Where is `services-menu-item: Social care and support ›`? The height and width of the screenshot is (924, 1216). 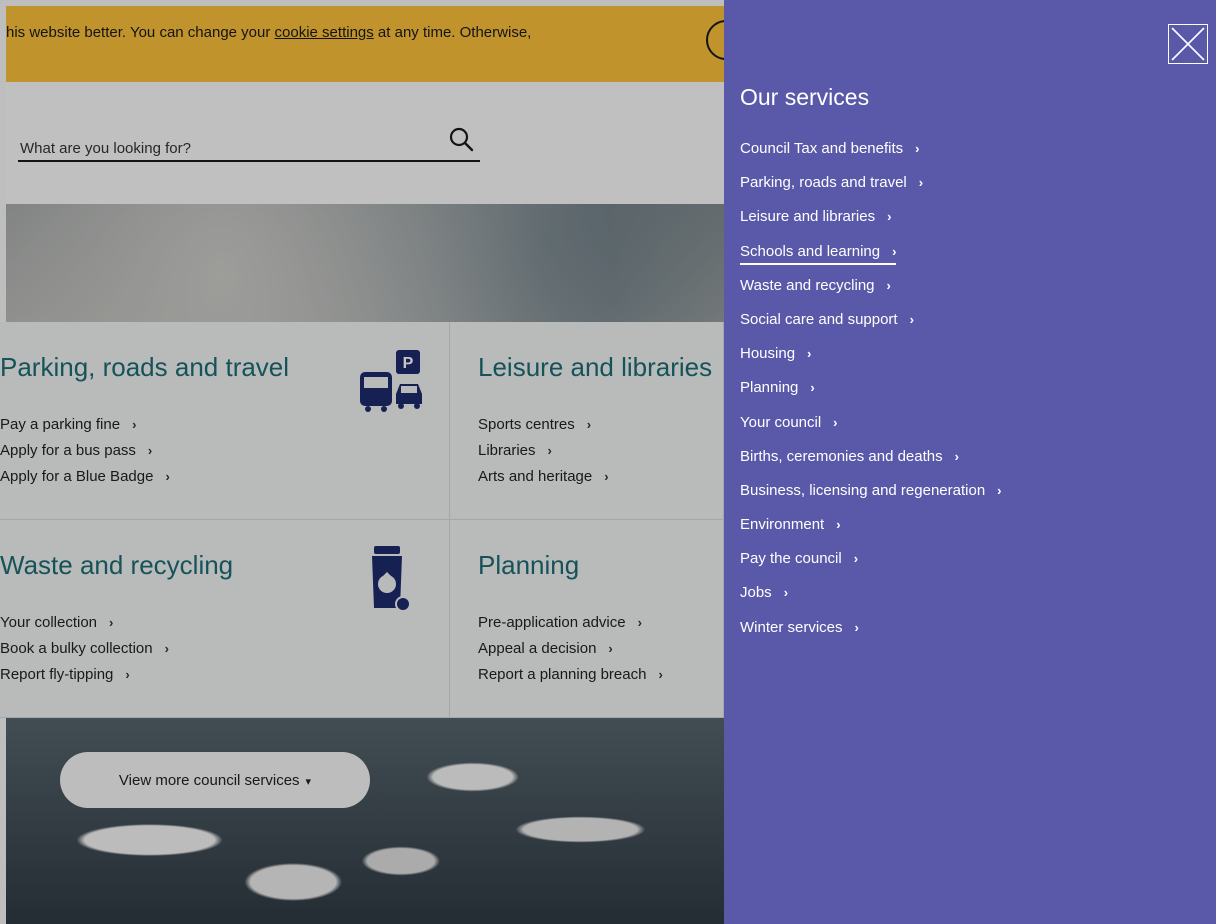 services-menu-item: Social care and support › is located at coordinates (871, 320).